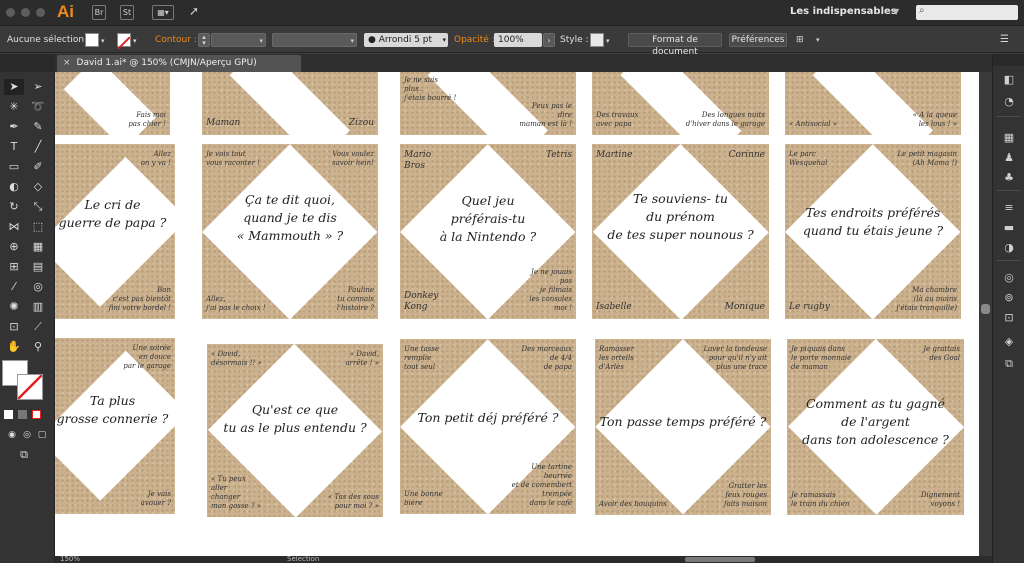 This screenshot has height=563, width=1024. I want to click on arrange-documents-icon: ▦▾, so click(163, 12).